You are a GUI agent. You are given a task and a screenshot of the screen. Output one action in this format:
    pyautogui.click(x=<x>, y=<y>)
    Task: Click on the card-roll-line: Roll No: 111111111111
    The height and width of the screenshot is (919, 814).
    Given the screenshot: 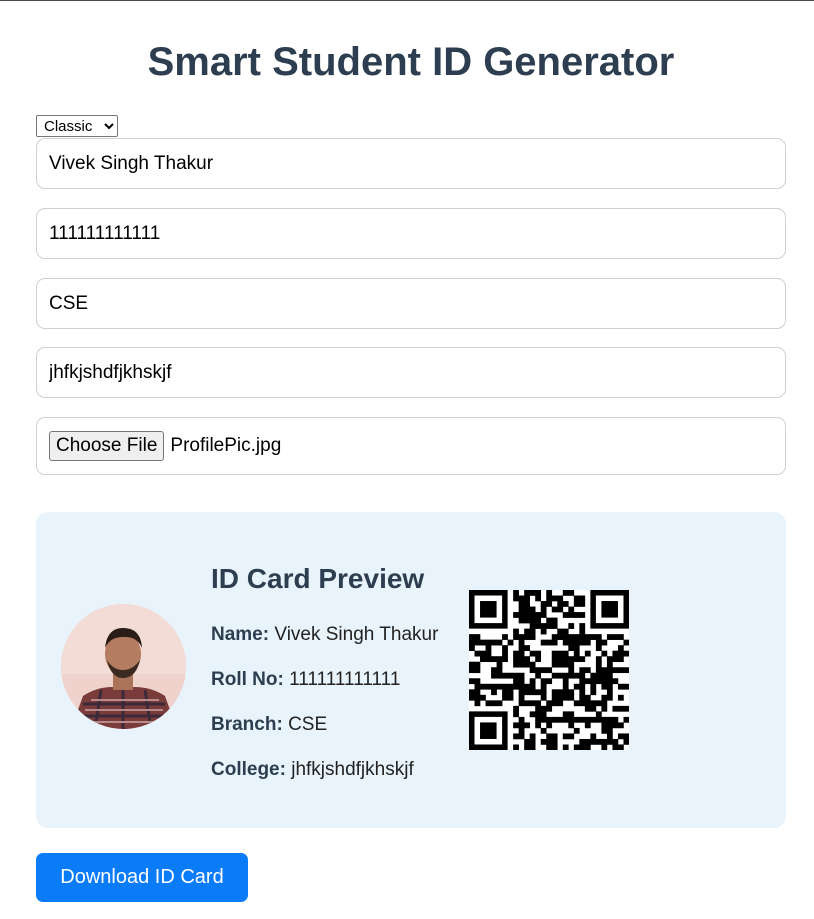 What is the action you would take?
    pyautogui.click(x=305, y=680)
    